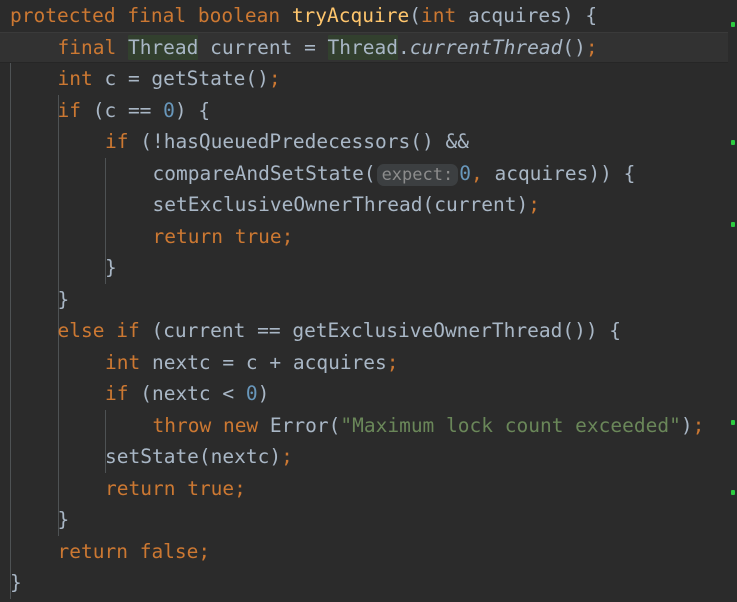  What do you see at coordinates (193, 456) in the screenshot?
I see `code-token: setState(nextc)` at bounding box center [193, 456].